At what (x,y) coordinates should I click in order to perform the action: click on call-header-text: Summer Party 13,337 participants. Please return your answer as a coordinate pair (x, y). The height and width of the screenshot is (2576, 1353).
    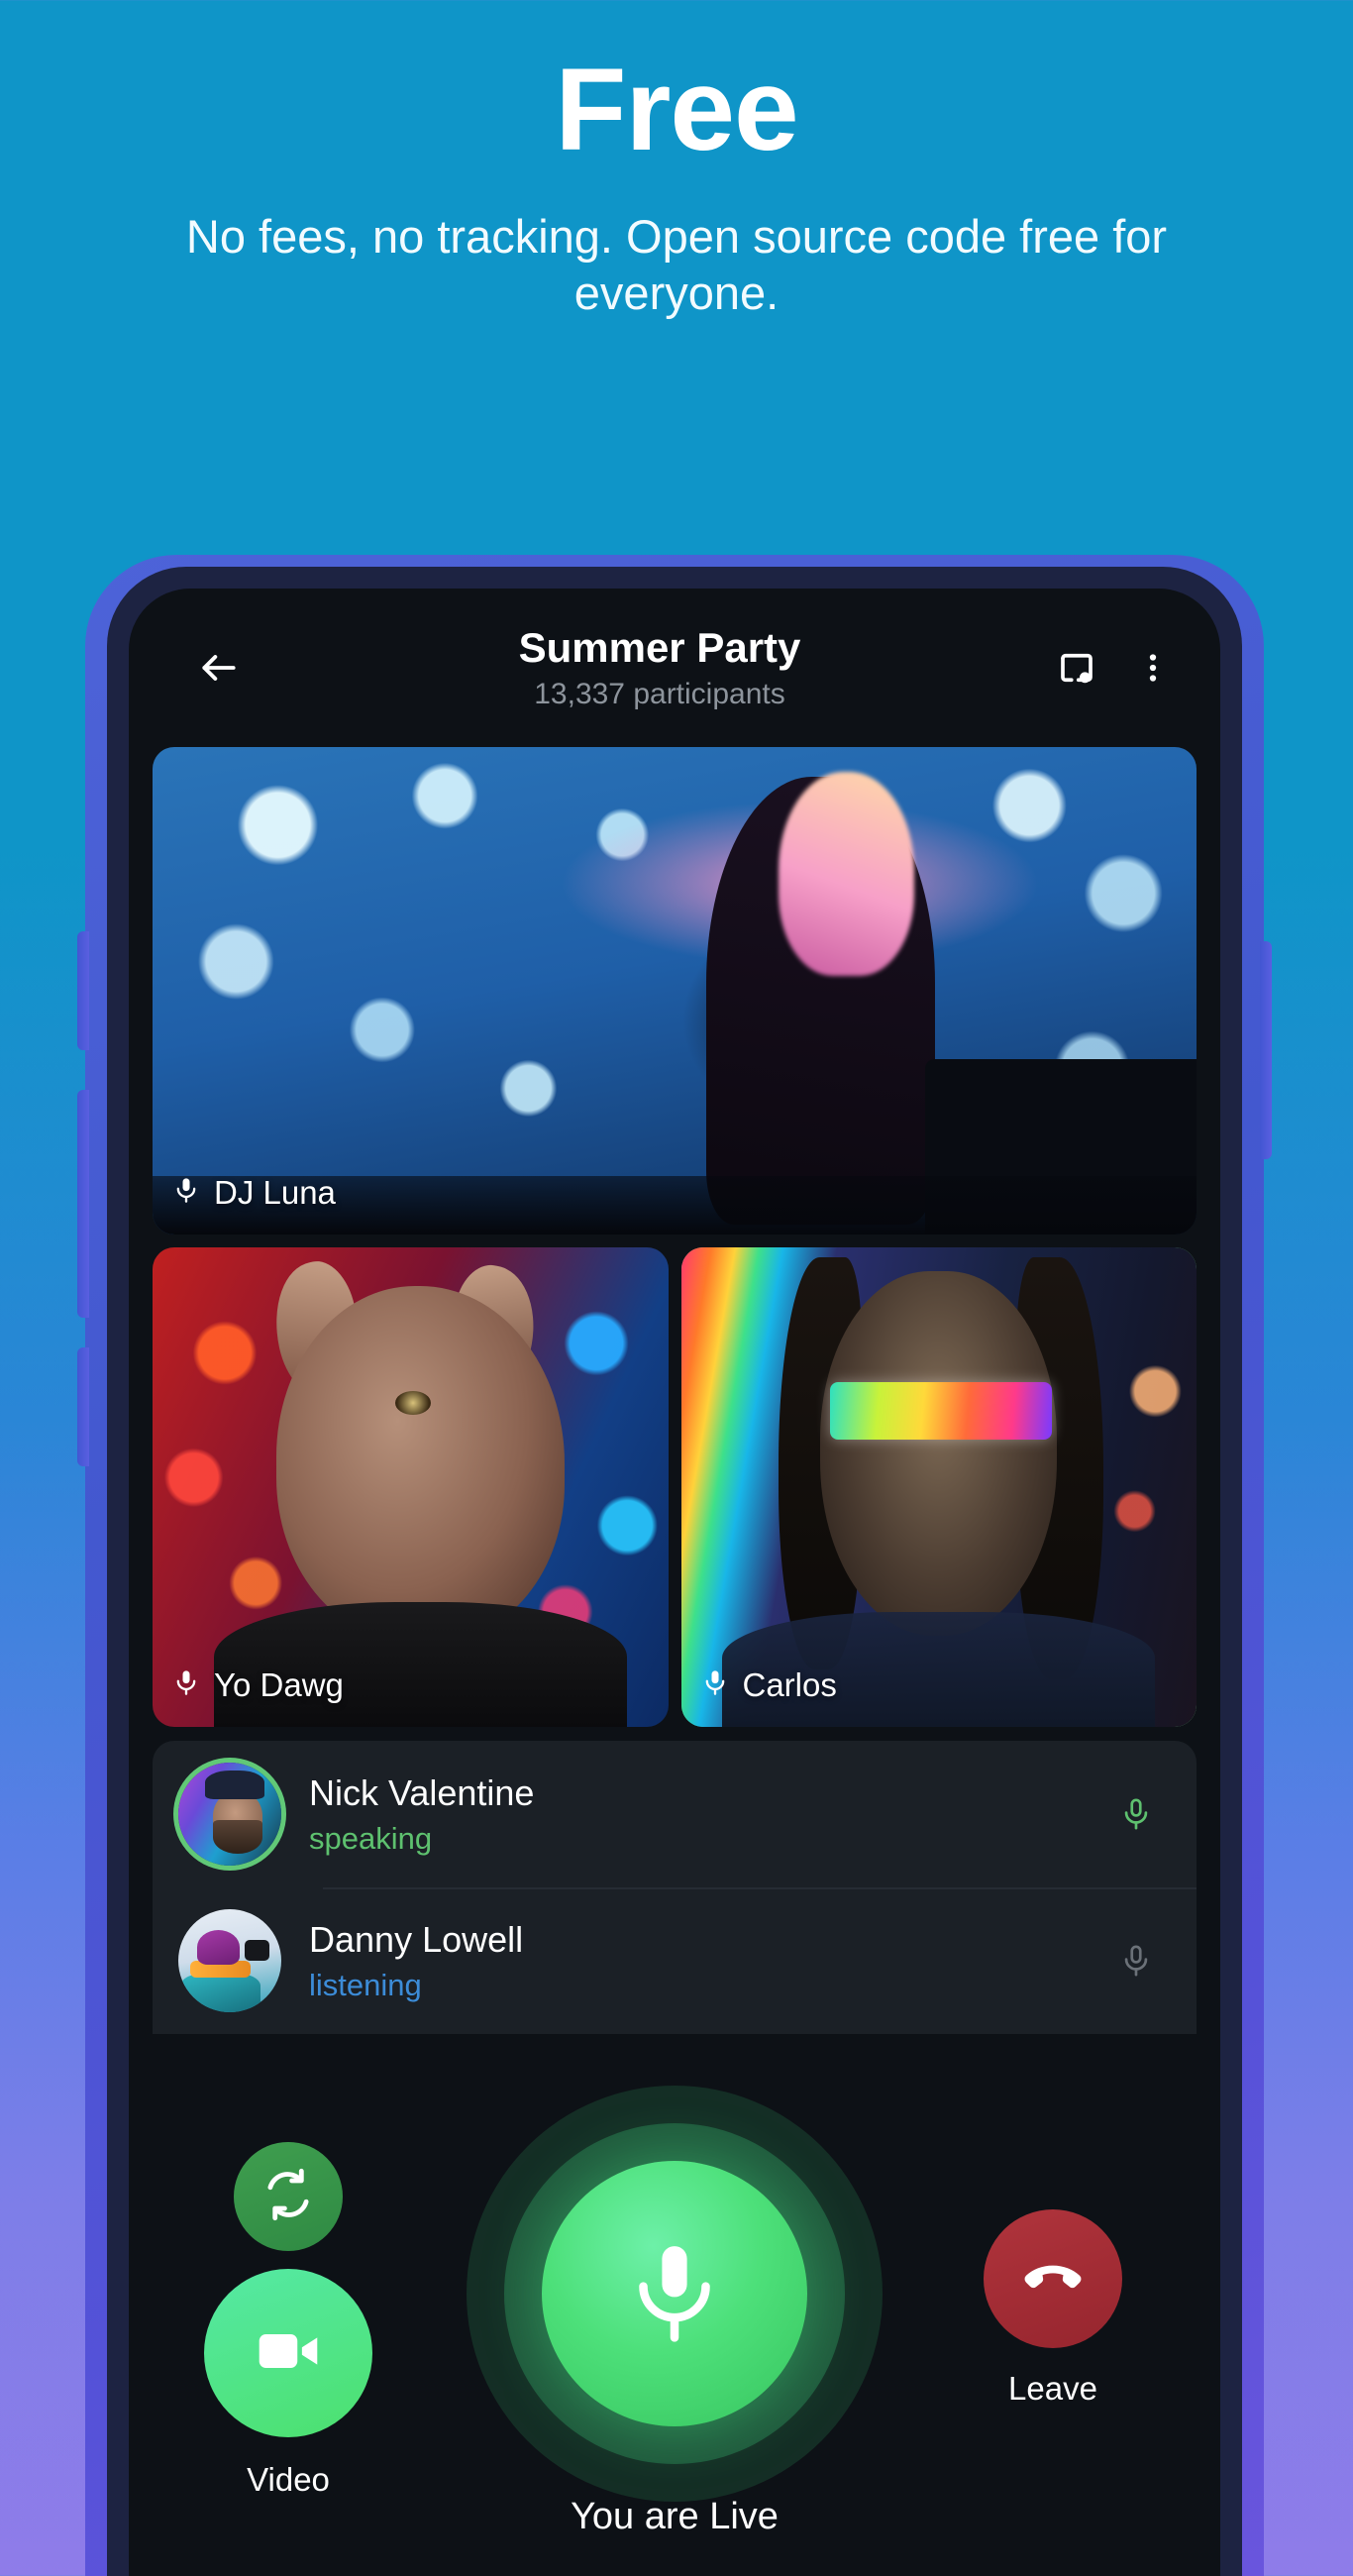
    Looking at the image, I should click on (659, 668).